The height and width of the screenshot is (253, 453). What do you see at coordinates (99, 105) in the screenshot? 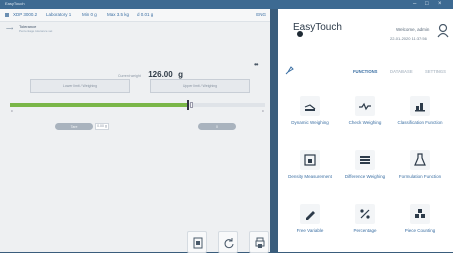
I see `progress-fill` at bounding box center [99, 105].